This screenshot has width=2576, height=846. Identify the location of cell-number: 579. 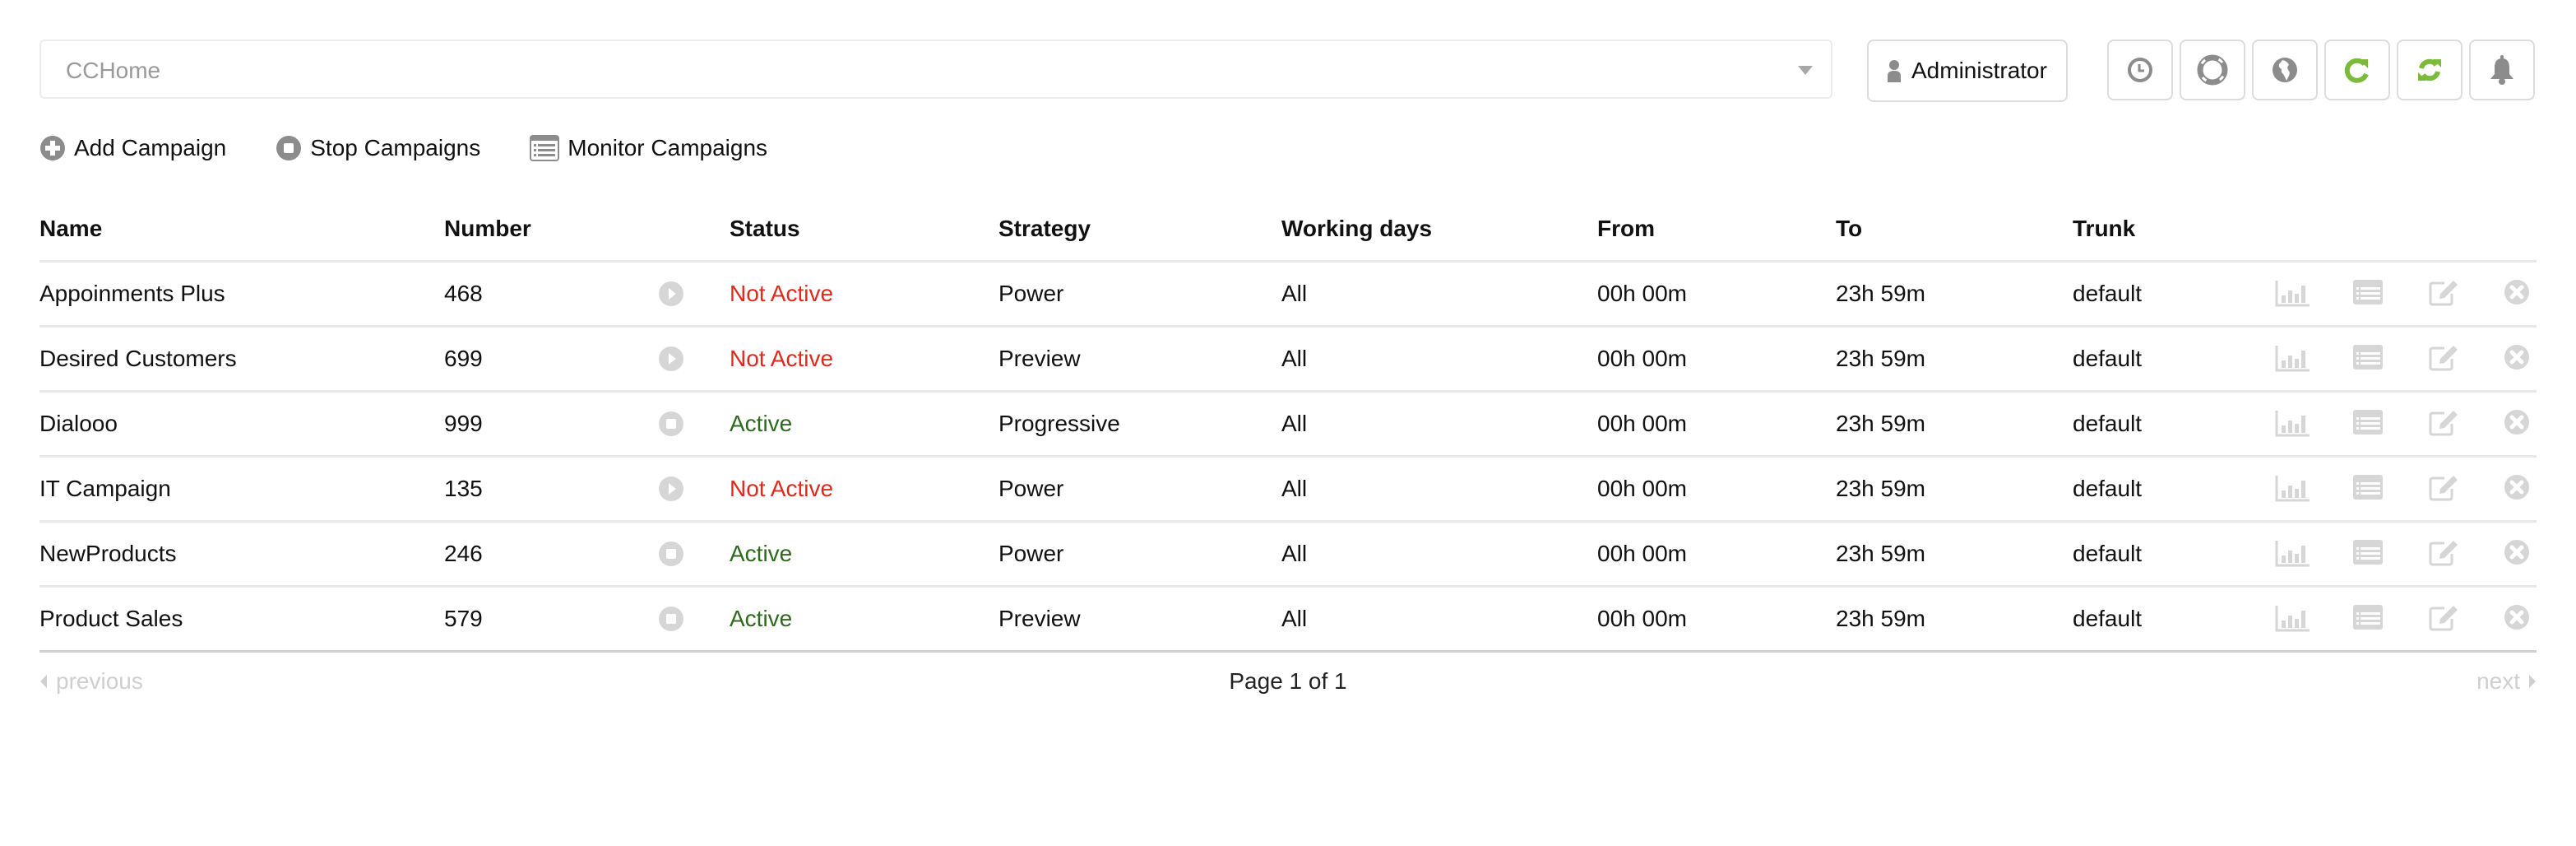
(464, 618).